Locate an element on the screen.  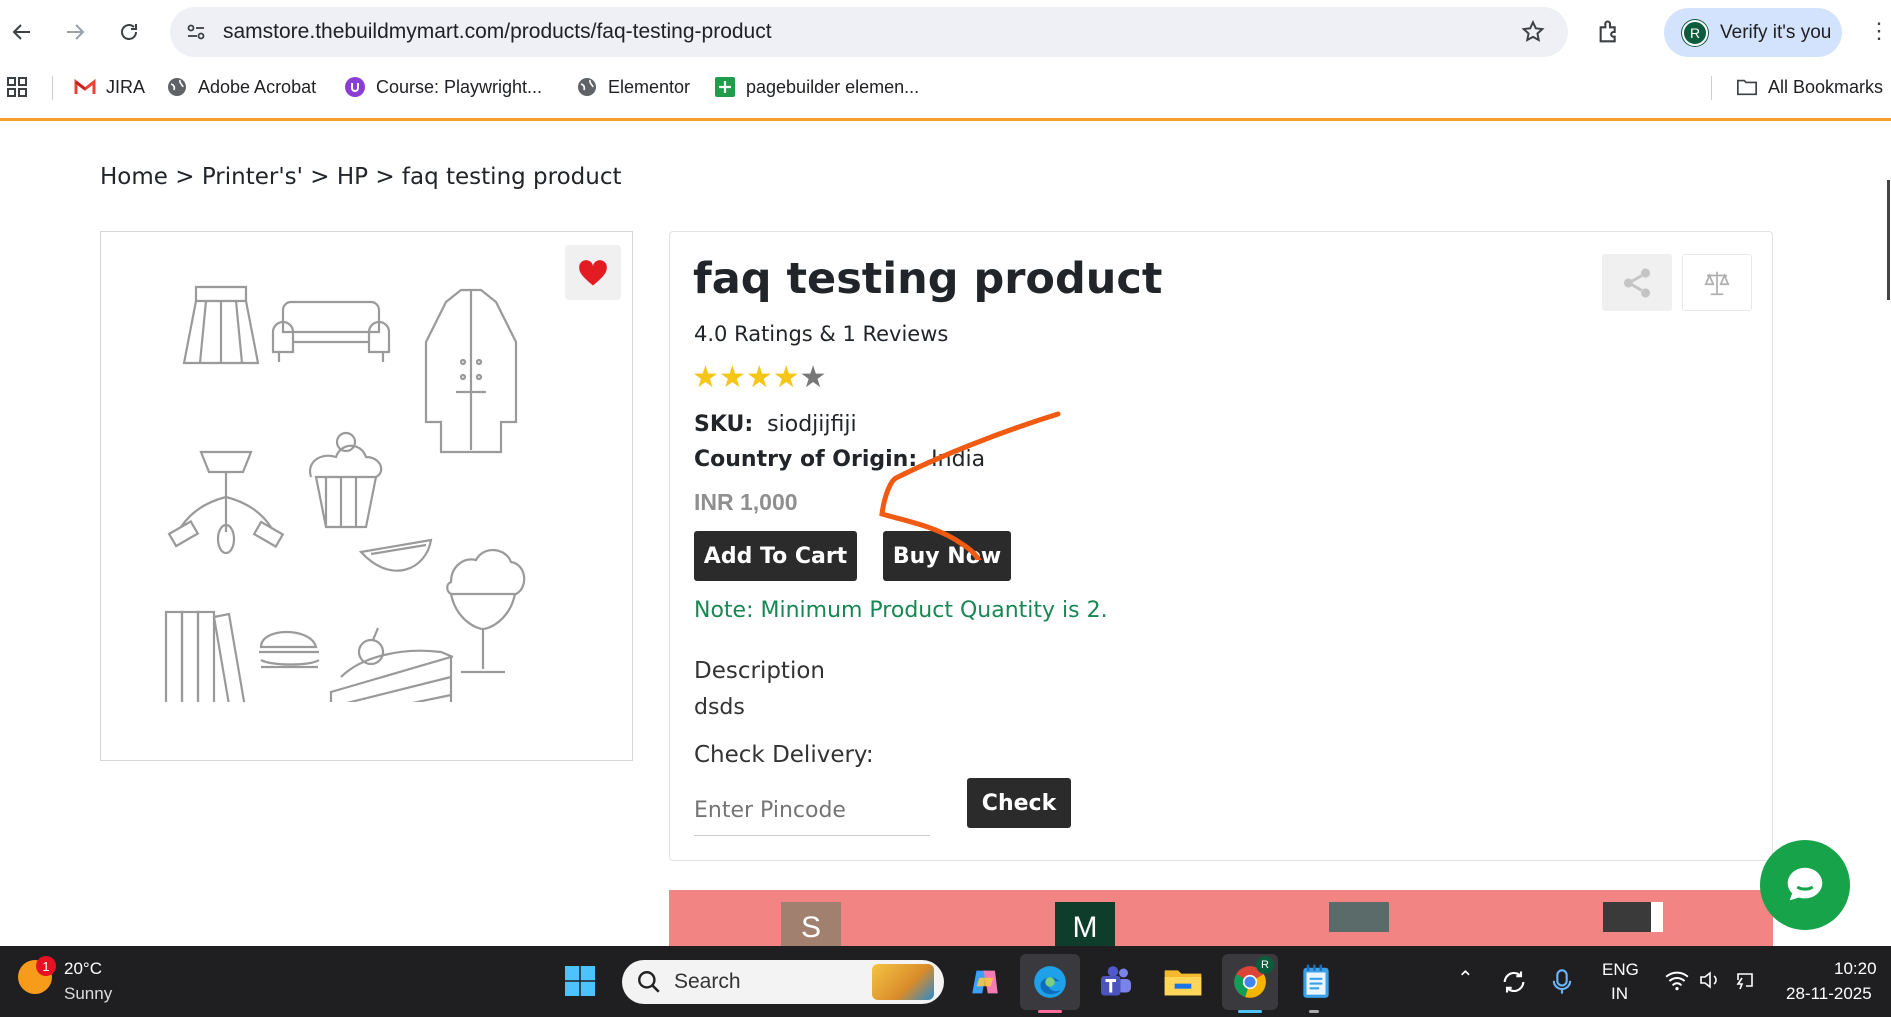
scrollbar is located at coordinates (1888, 240).